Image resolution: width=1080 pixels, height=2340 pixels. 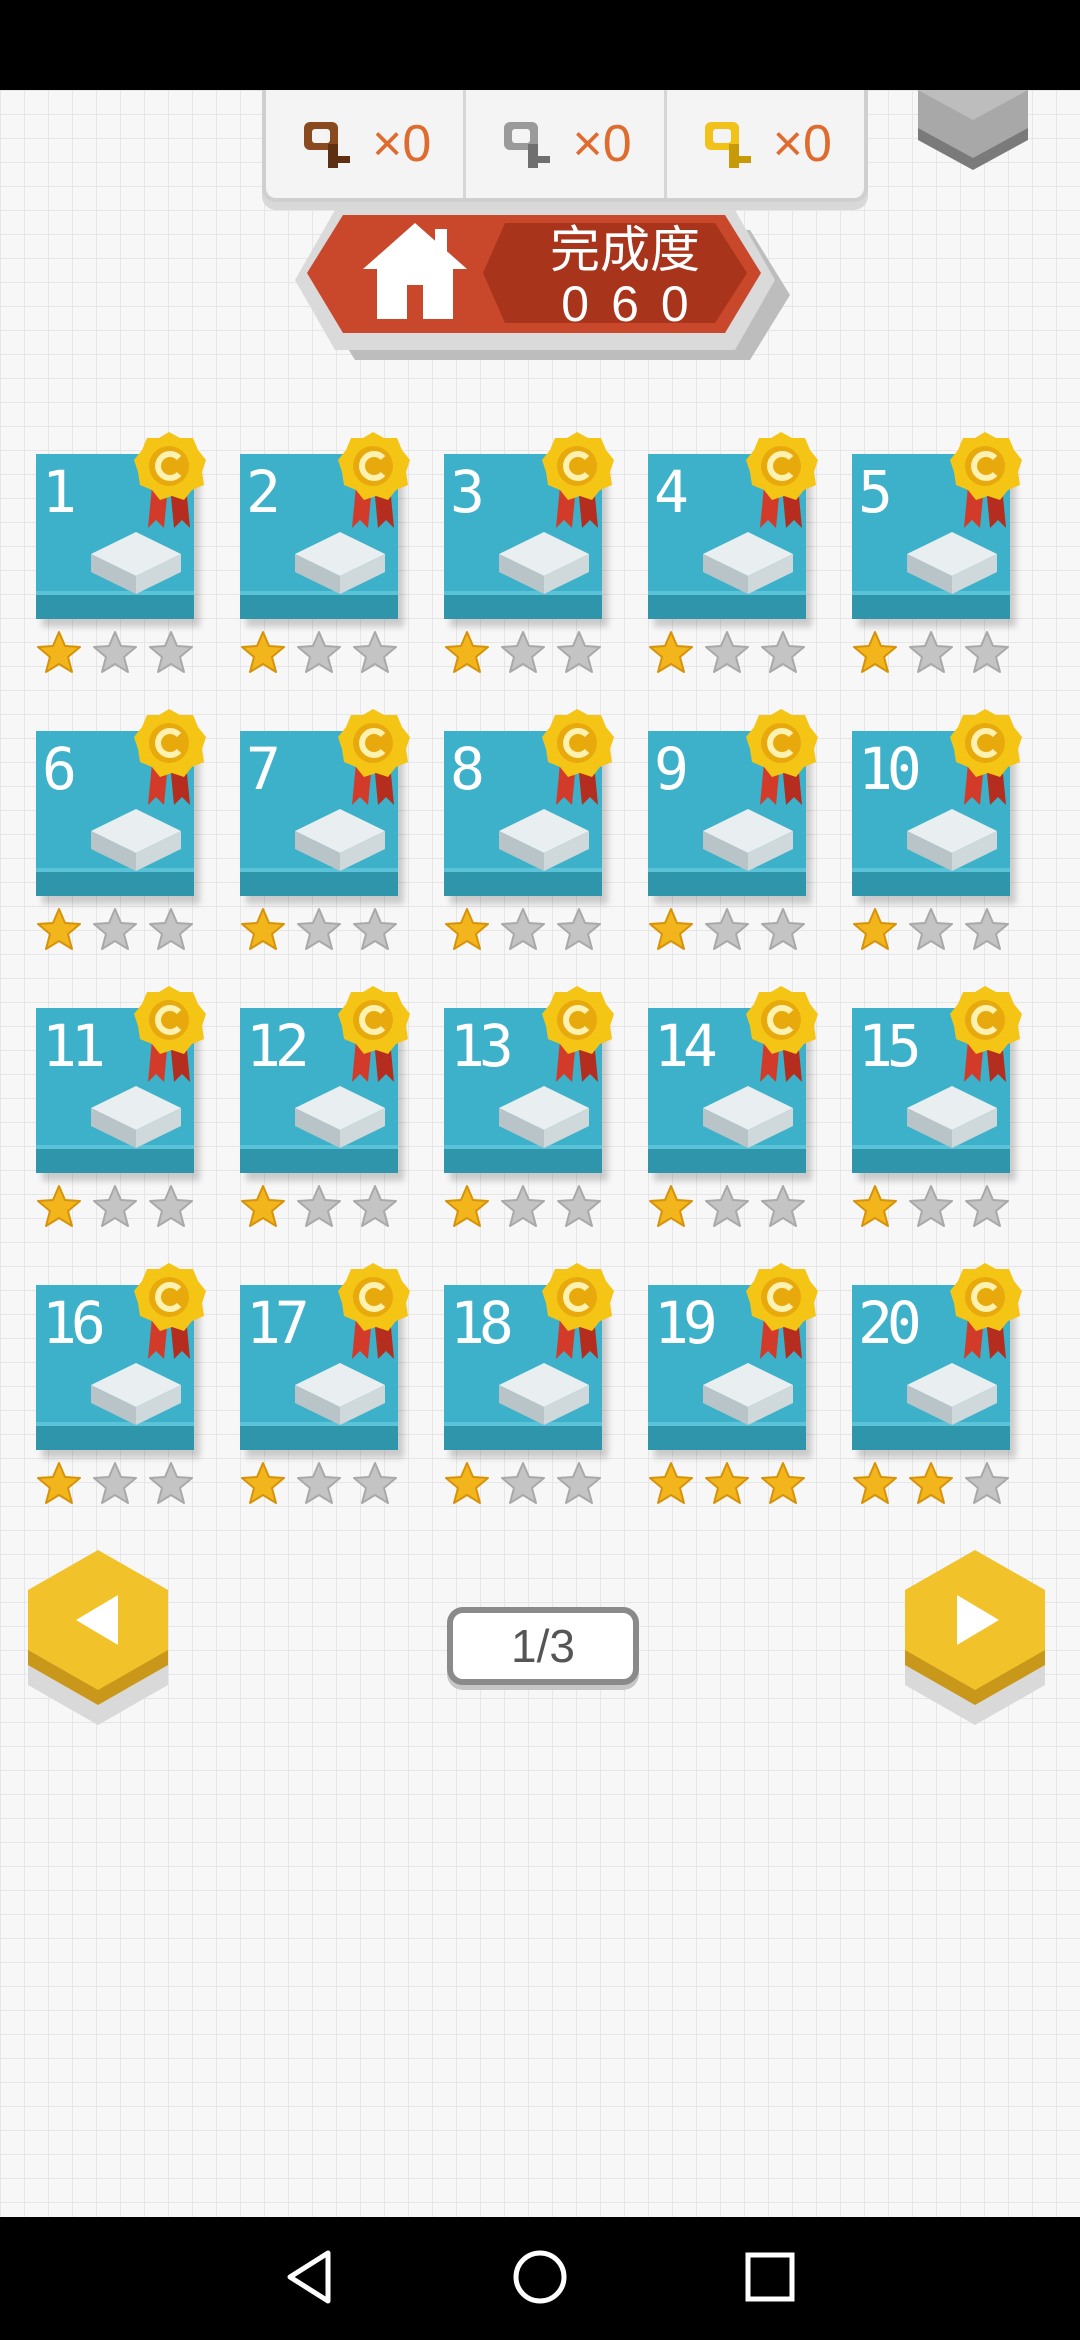 What do you see at coordinates (528, 144) in the screenshot?
I see `silver-key-icon` at bounding box center [528, 144].